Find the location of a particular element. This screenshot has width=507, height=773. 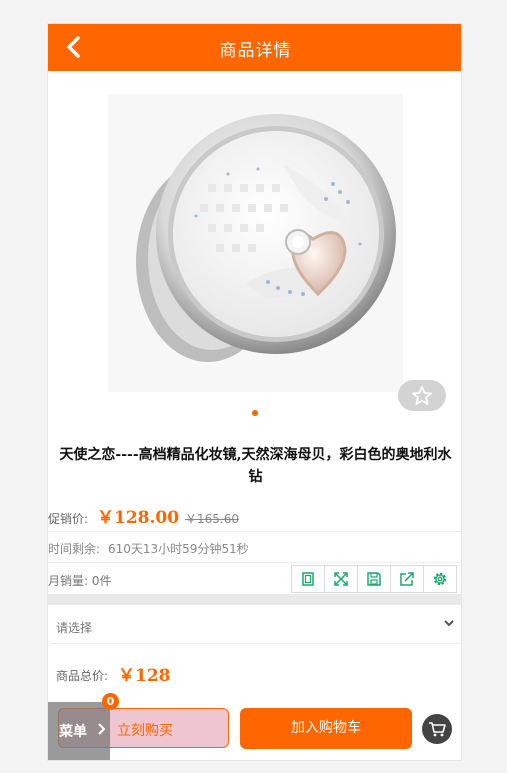

chevron-right-icon is located at coordinates (102, 729).